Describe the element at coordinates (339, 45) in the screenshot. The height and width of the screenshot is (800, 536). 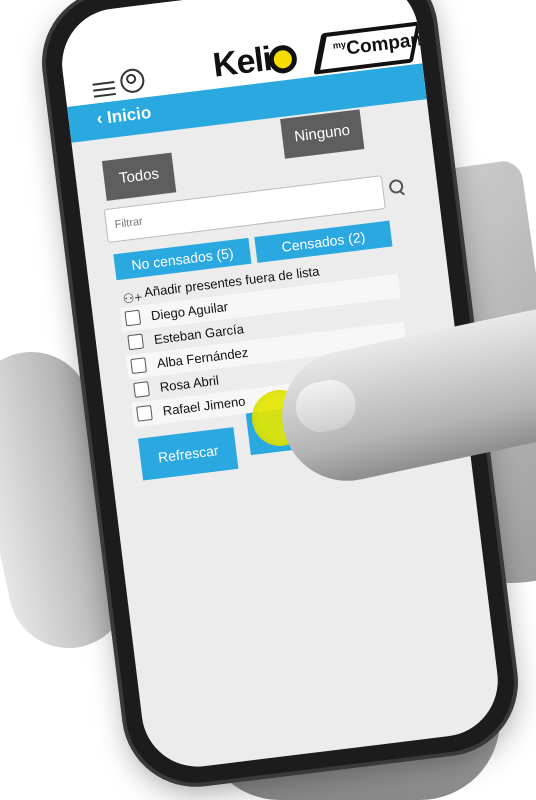
I see `mycompany-small-text: my` at that location.